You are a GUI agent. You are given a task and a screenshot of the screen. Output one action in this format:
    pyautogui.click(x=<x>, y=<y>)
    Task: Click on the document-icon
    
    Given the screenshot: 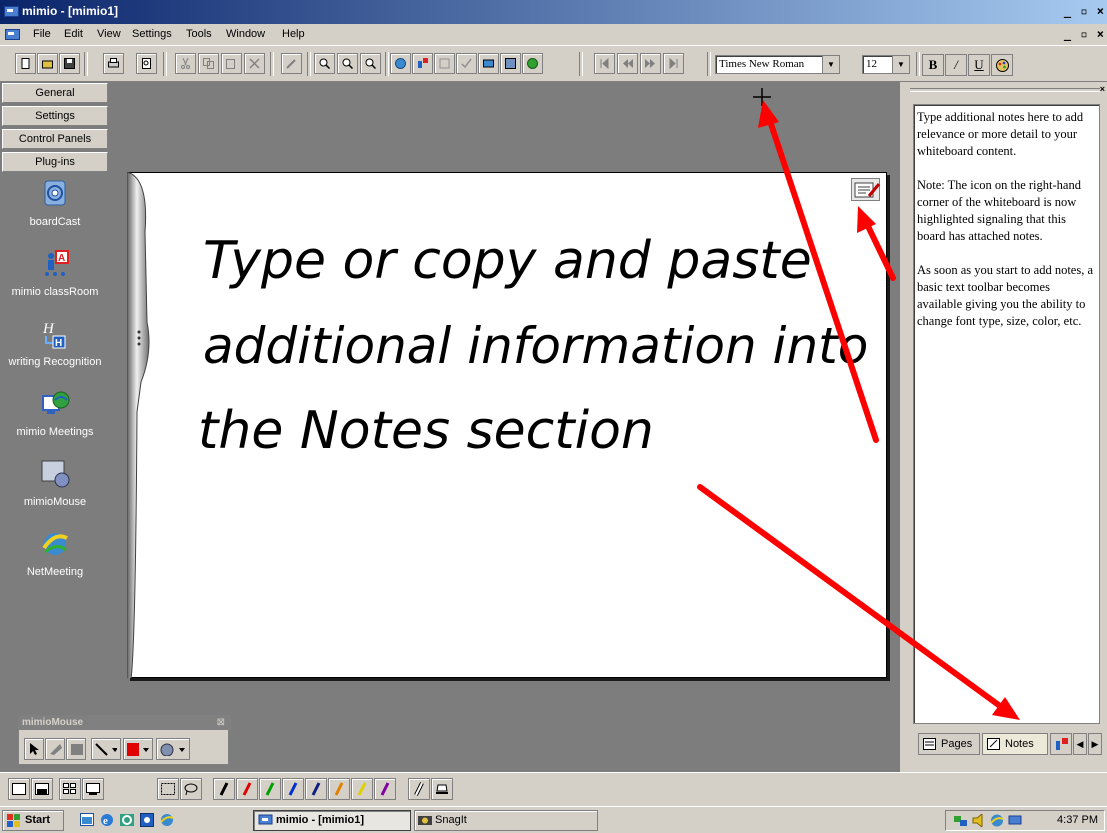 What is the action you would take?
    pyautogui.click(x=12, y=34)
    